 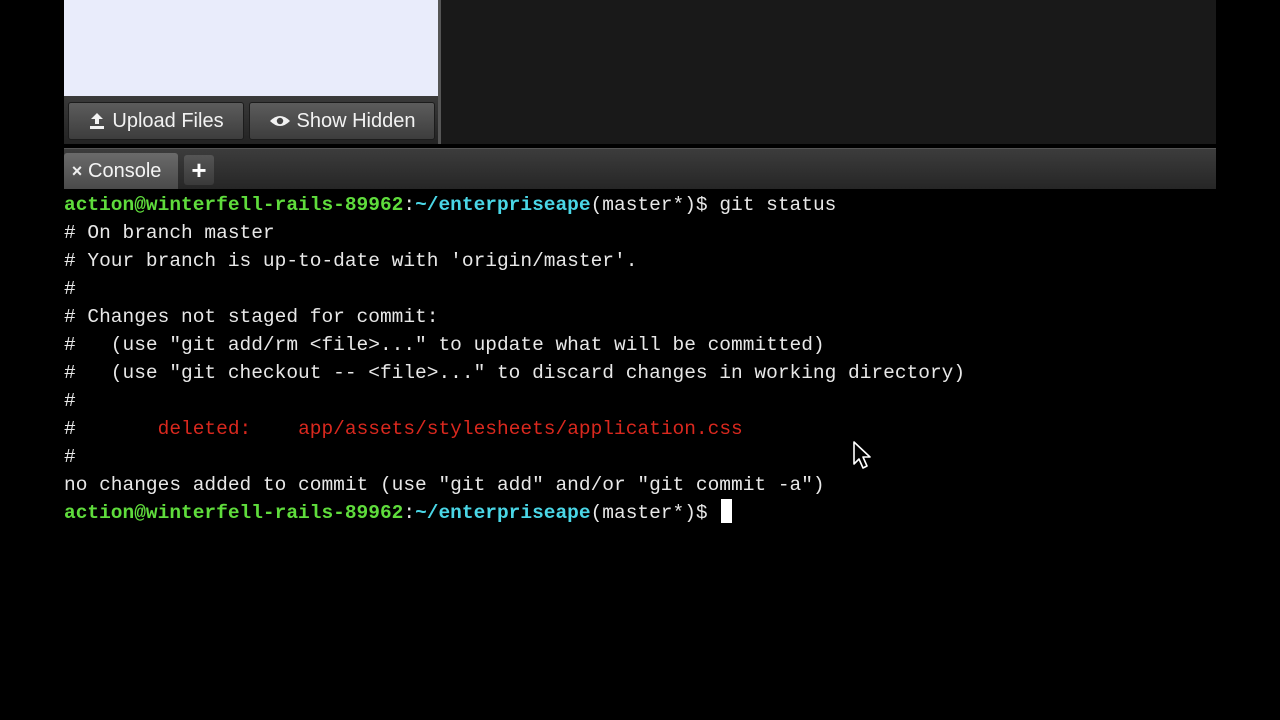 I want to click on terminal-output-line: # On branch master, so click(x=169, y=233).